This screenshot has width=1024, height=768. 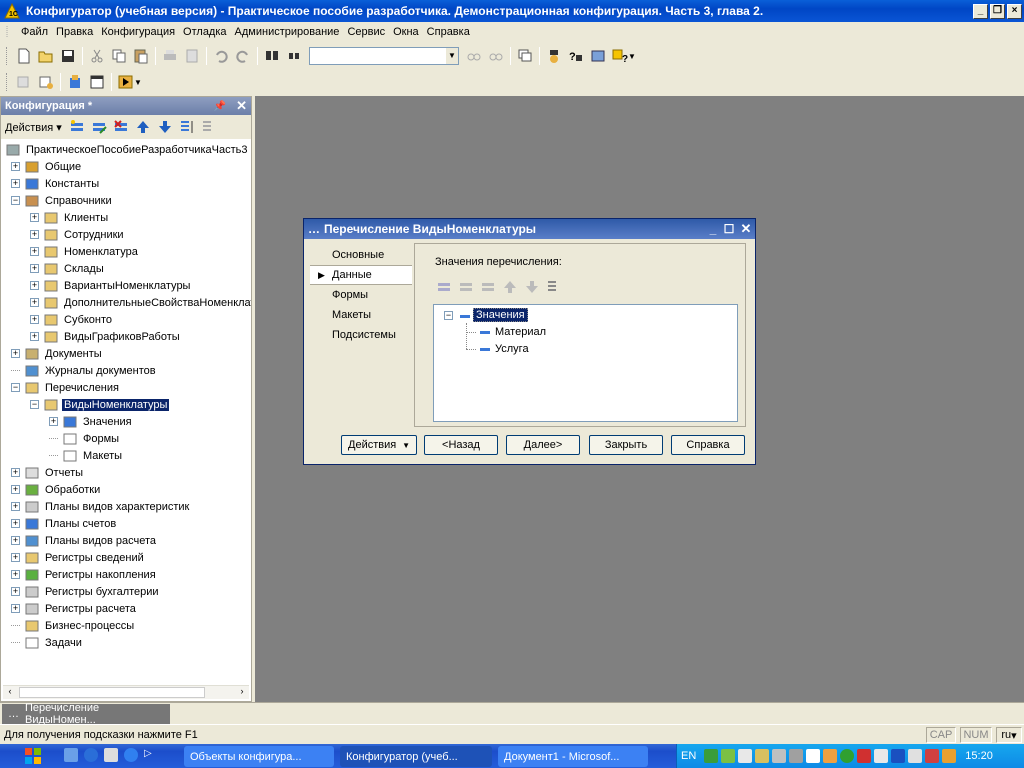 What do you see at coordinates (56, 183) in the screenshot?
I see `tree-item: + Константы` at bounding box center [56, 183].